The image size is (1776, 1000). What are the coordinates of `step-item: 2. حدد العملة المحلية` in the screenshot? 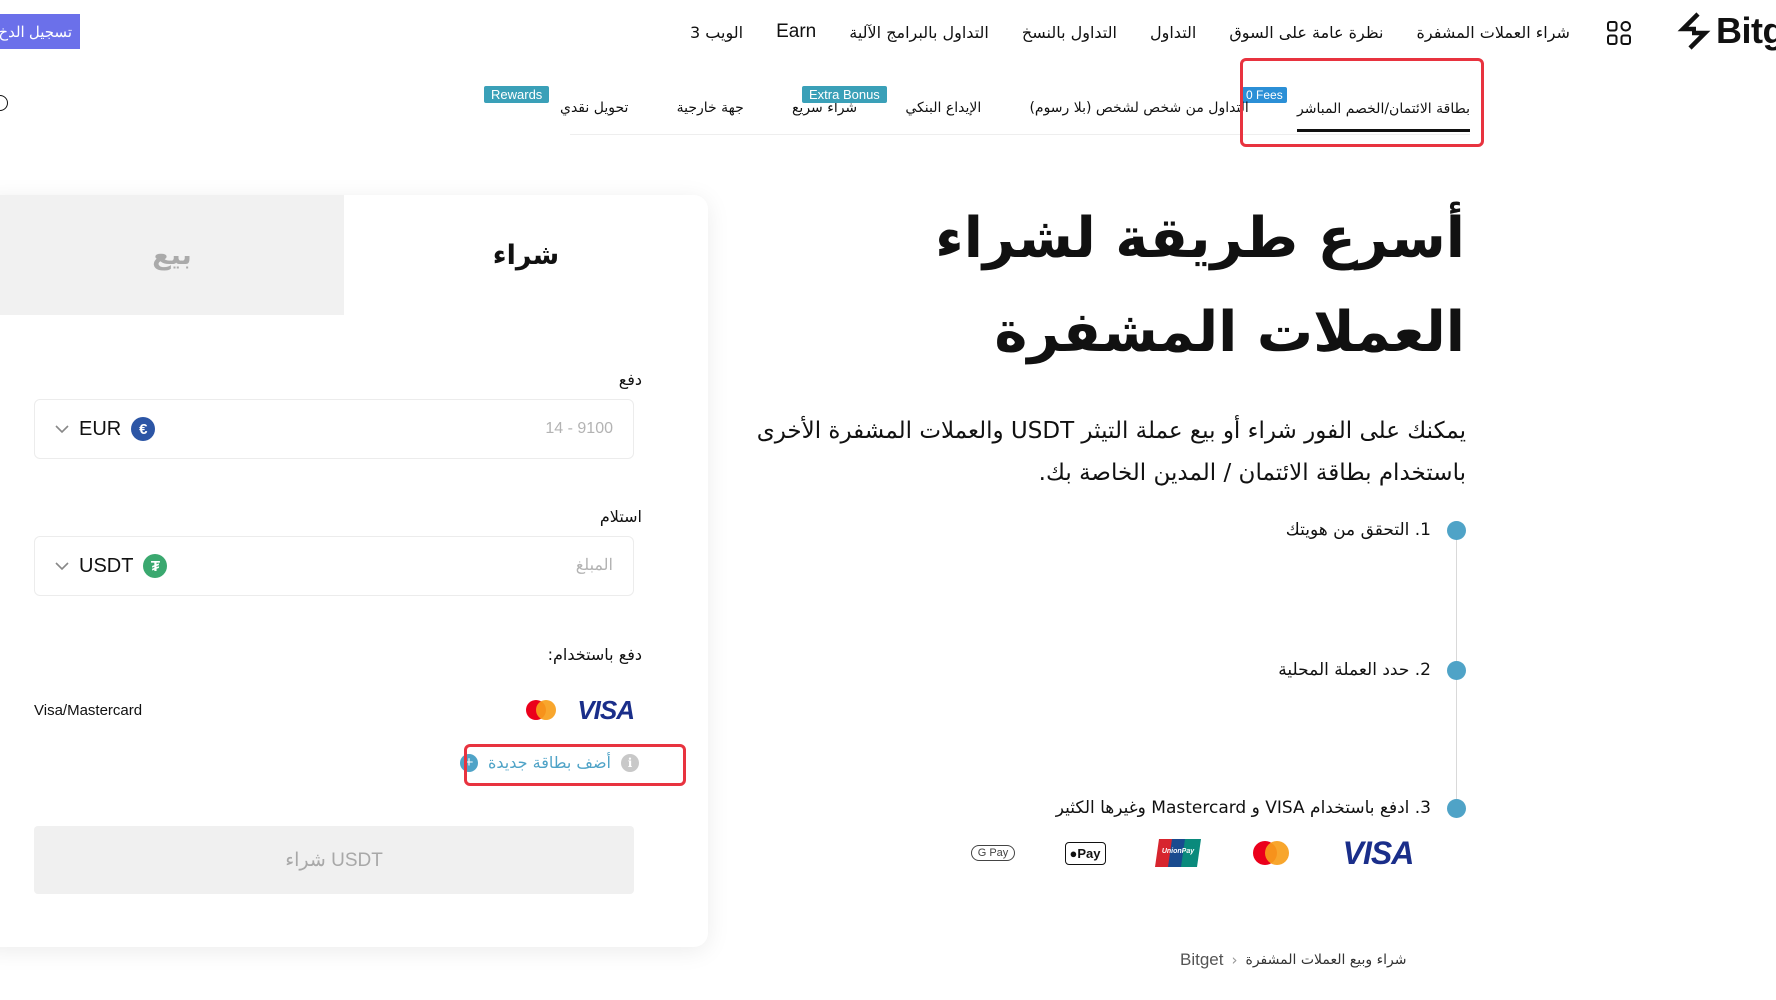 It's located at (1372, 670).